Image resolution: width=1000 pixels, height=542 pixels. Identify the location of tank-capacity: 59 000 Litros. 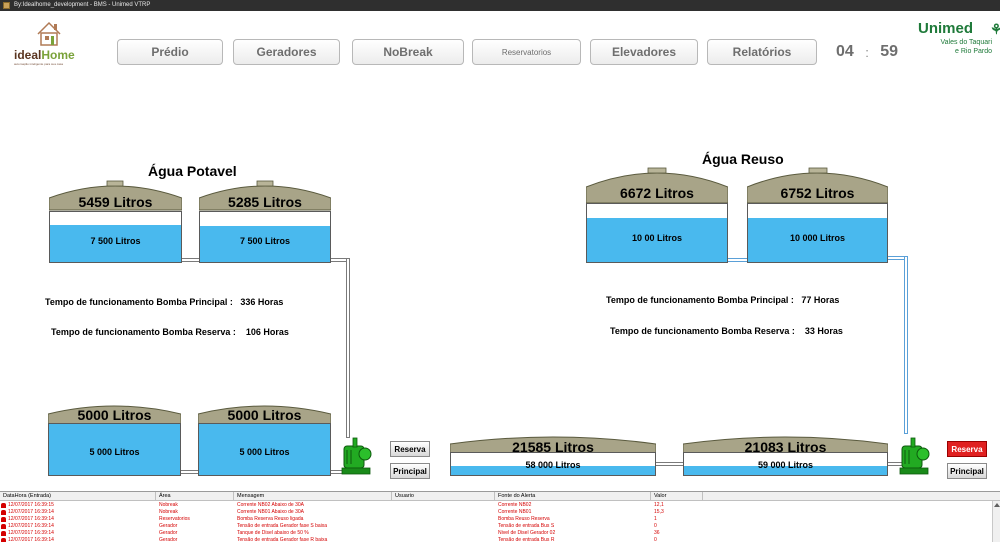
(785, 465).